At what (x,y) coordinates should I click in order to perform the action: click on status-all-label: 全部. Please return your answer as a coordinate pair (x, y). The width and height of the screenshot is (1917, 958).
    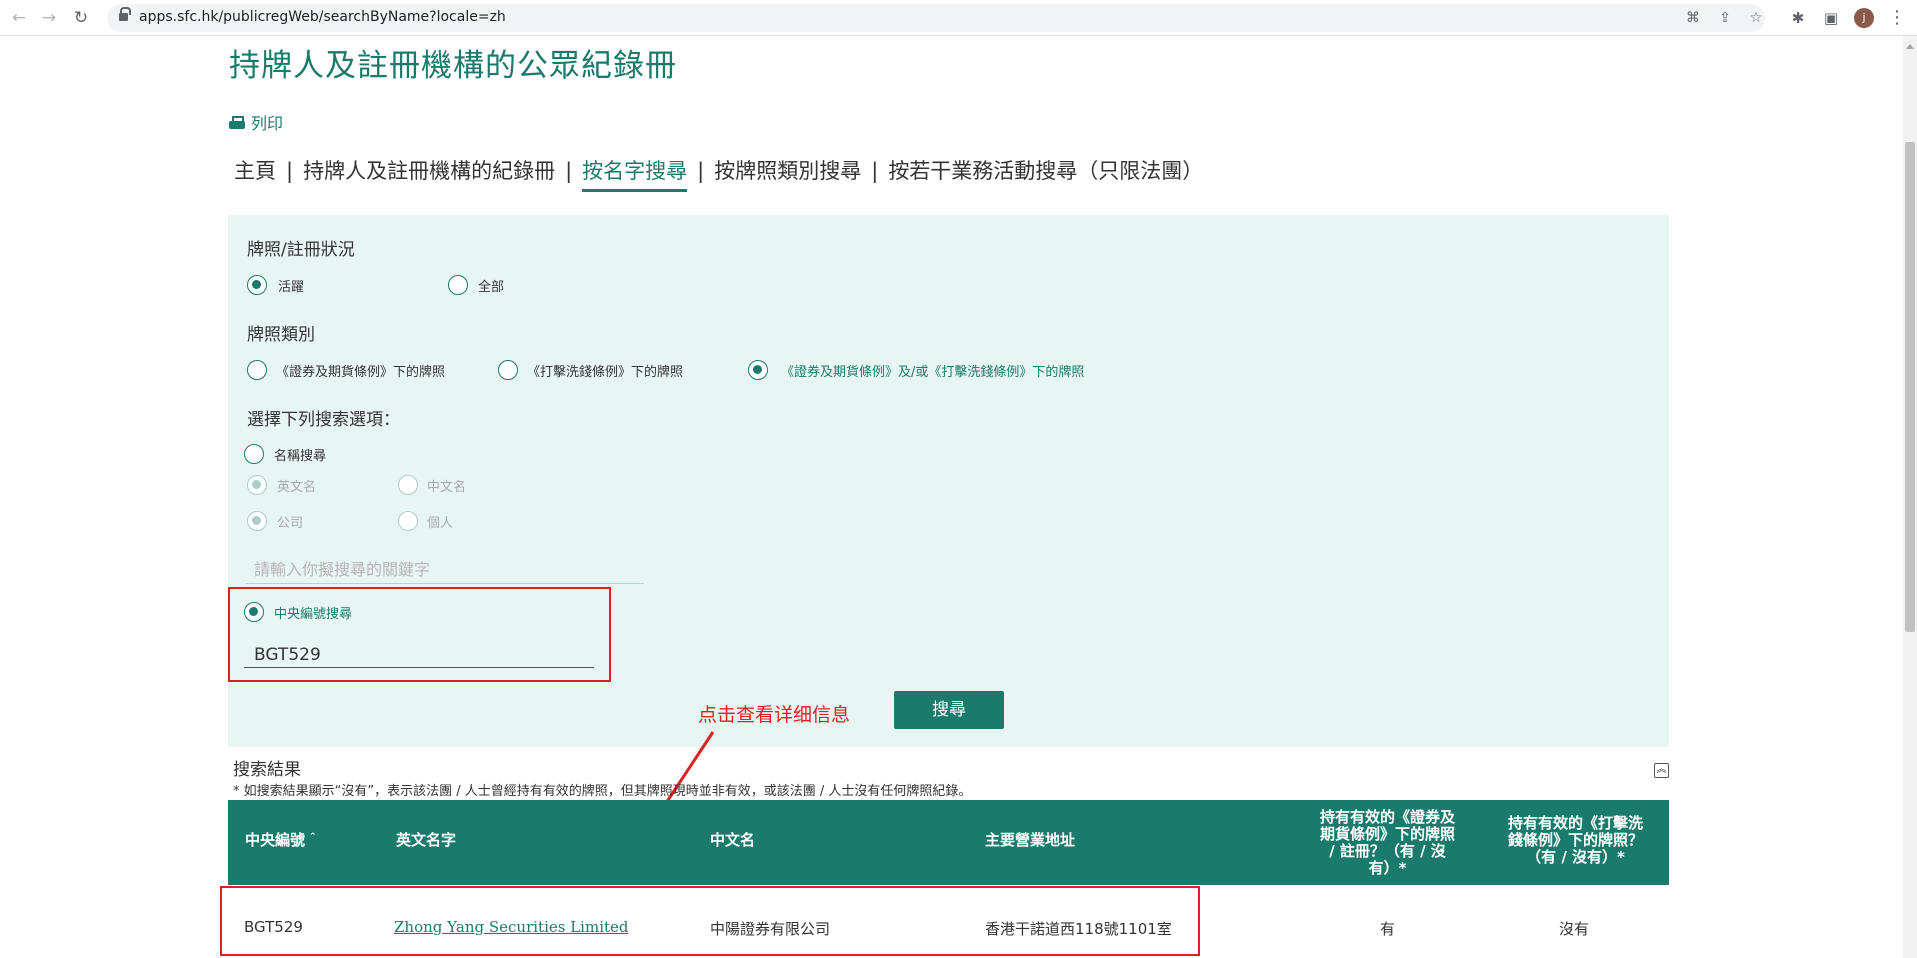
    Looking at the image, I should click on (491, 285).